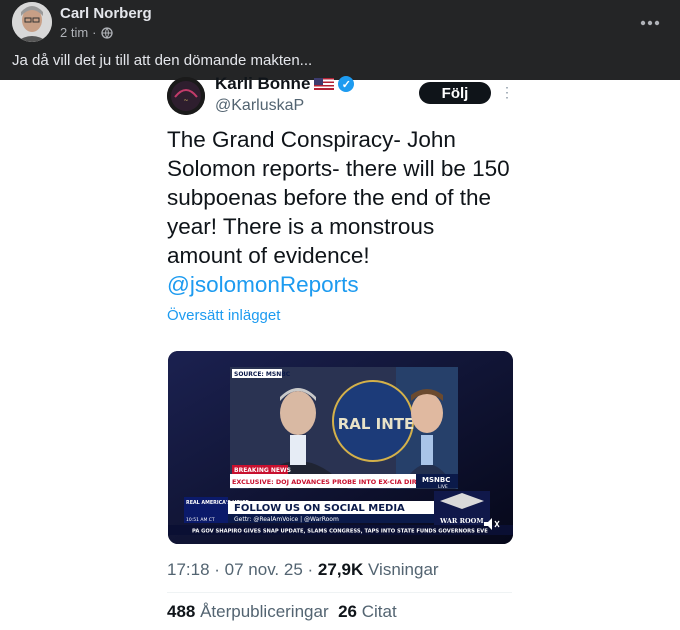  Describe the element at coordinates (263, 83) in the screenshot. I see `display-name-text: Karli Bonne` at that location.